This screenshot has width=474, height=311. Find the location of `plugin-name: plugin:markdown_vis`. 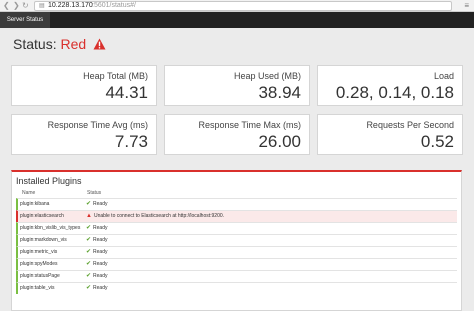

plugin-name: plugin:markdown_vis is located at coordinates (43, 240).